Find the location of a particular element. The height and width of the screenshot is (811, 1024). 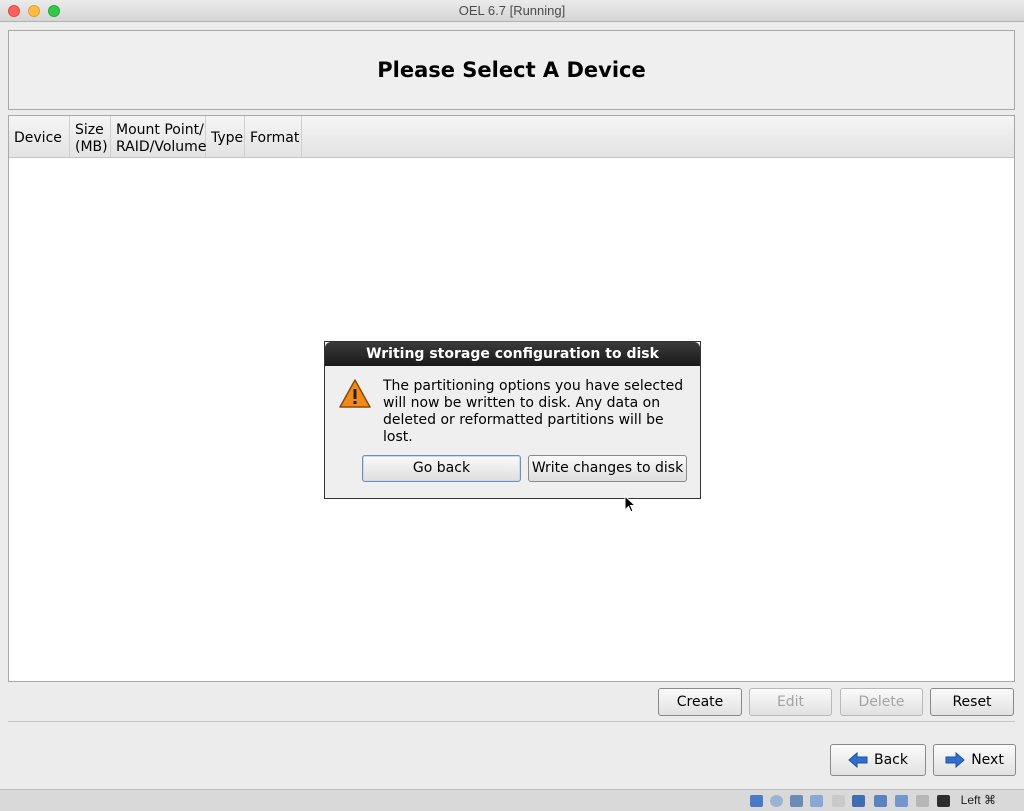

host-key-label: Left ⌘ is located at coordinates (978, 800).